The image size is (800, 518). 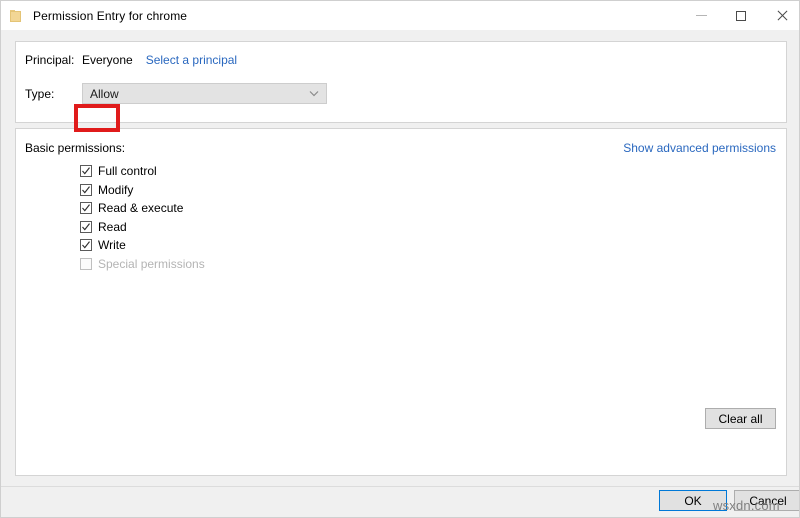 I want to click on principal-value: Everyone, so click(x=107, y=60).